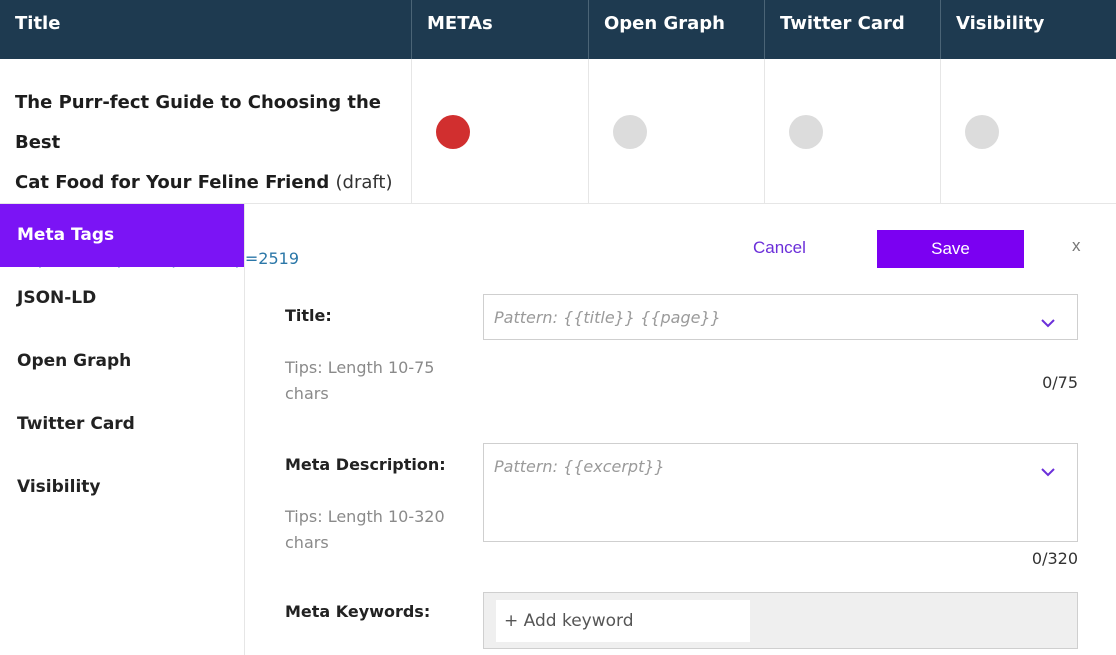 This screenshot has height=655, width=1116. Describe the element at coordinates (853, 131) in the screenshot. I see `twitter-card-cell` at that location.